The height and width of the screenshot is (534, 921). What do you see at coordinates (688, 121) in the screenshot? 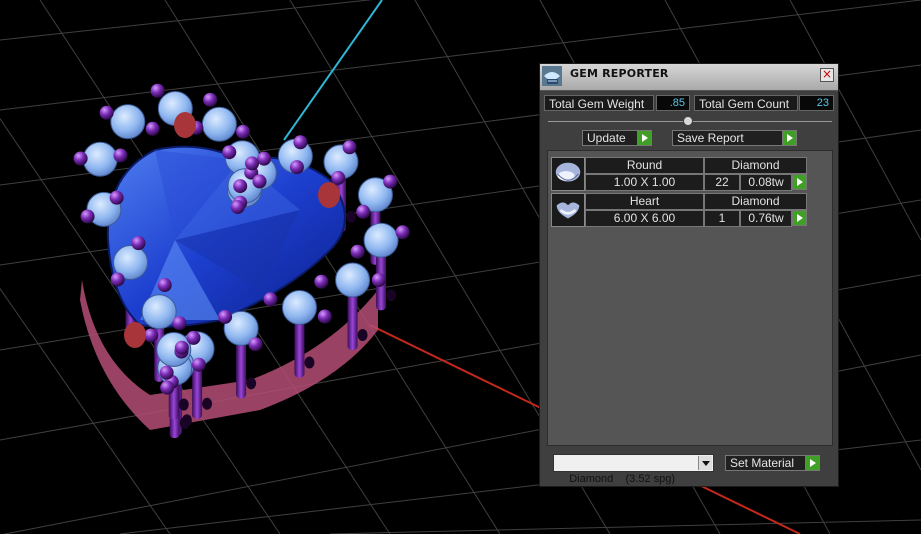
I see `collapse-handle` at bounding box center [688, 121].